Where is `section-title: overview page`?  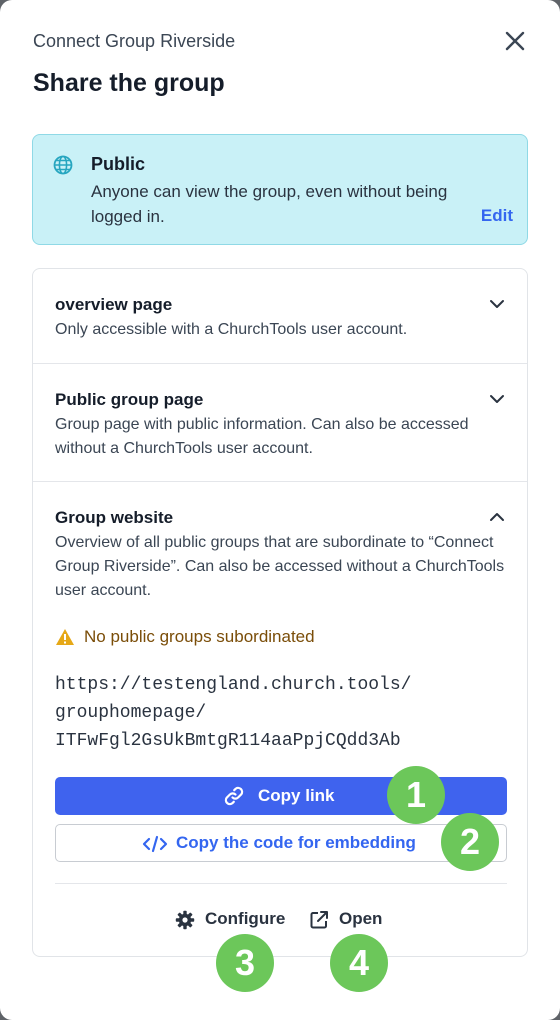 section-title: overview page is located at coordinates (114, 304).